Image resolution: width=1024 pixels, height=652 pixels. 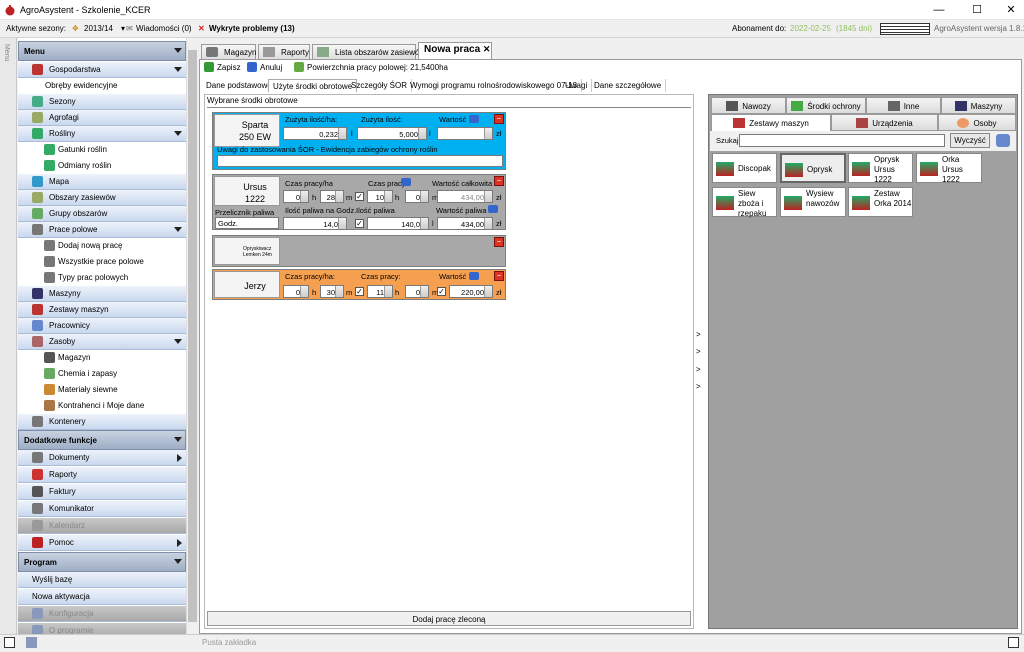 What do you see at coordinates (102, 475) in the screenshot?
I see `menu-item: Raporty` at bounding box center [102, 475].